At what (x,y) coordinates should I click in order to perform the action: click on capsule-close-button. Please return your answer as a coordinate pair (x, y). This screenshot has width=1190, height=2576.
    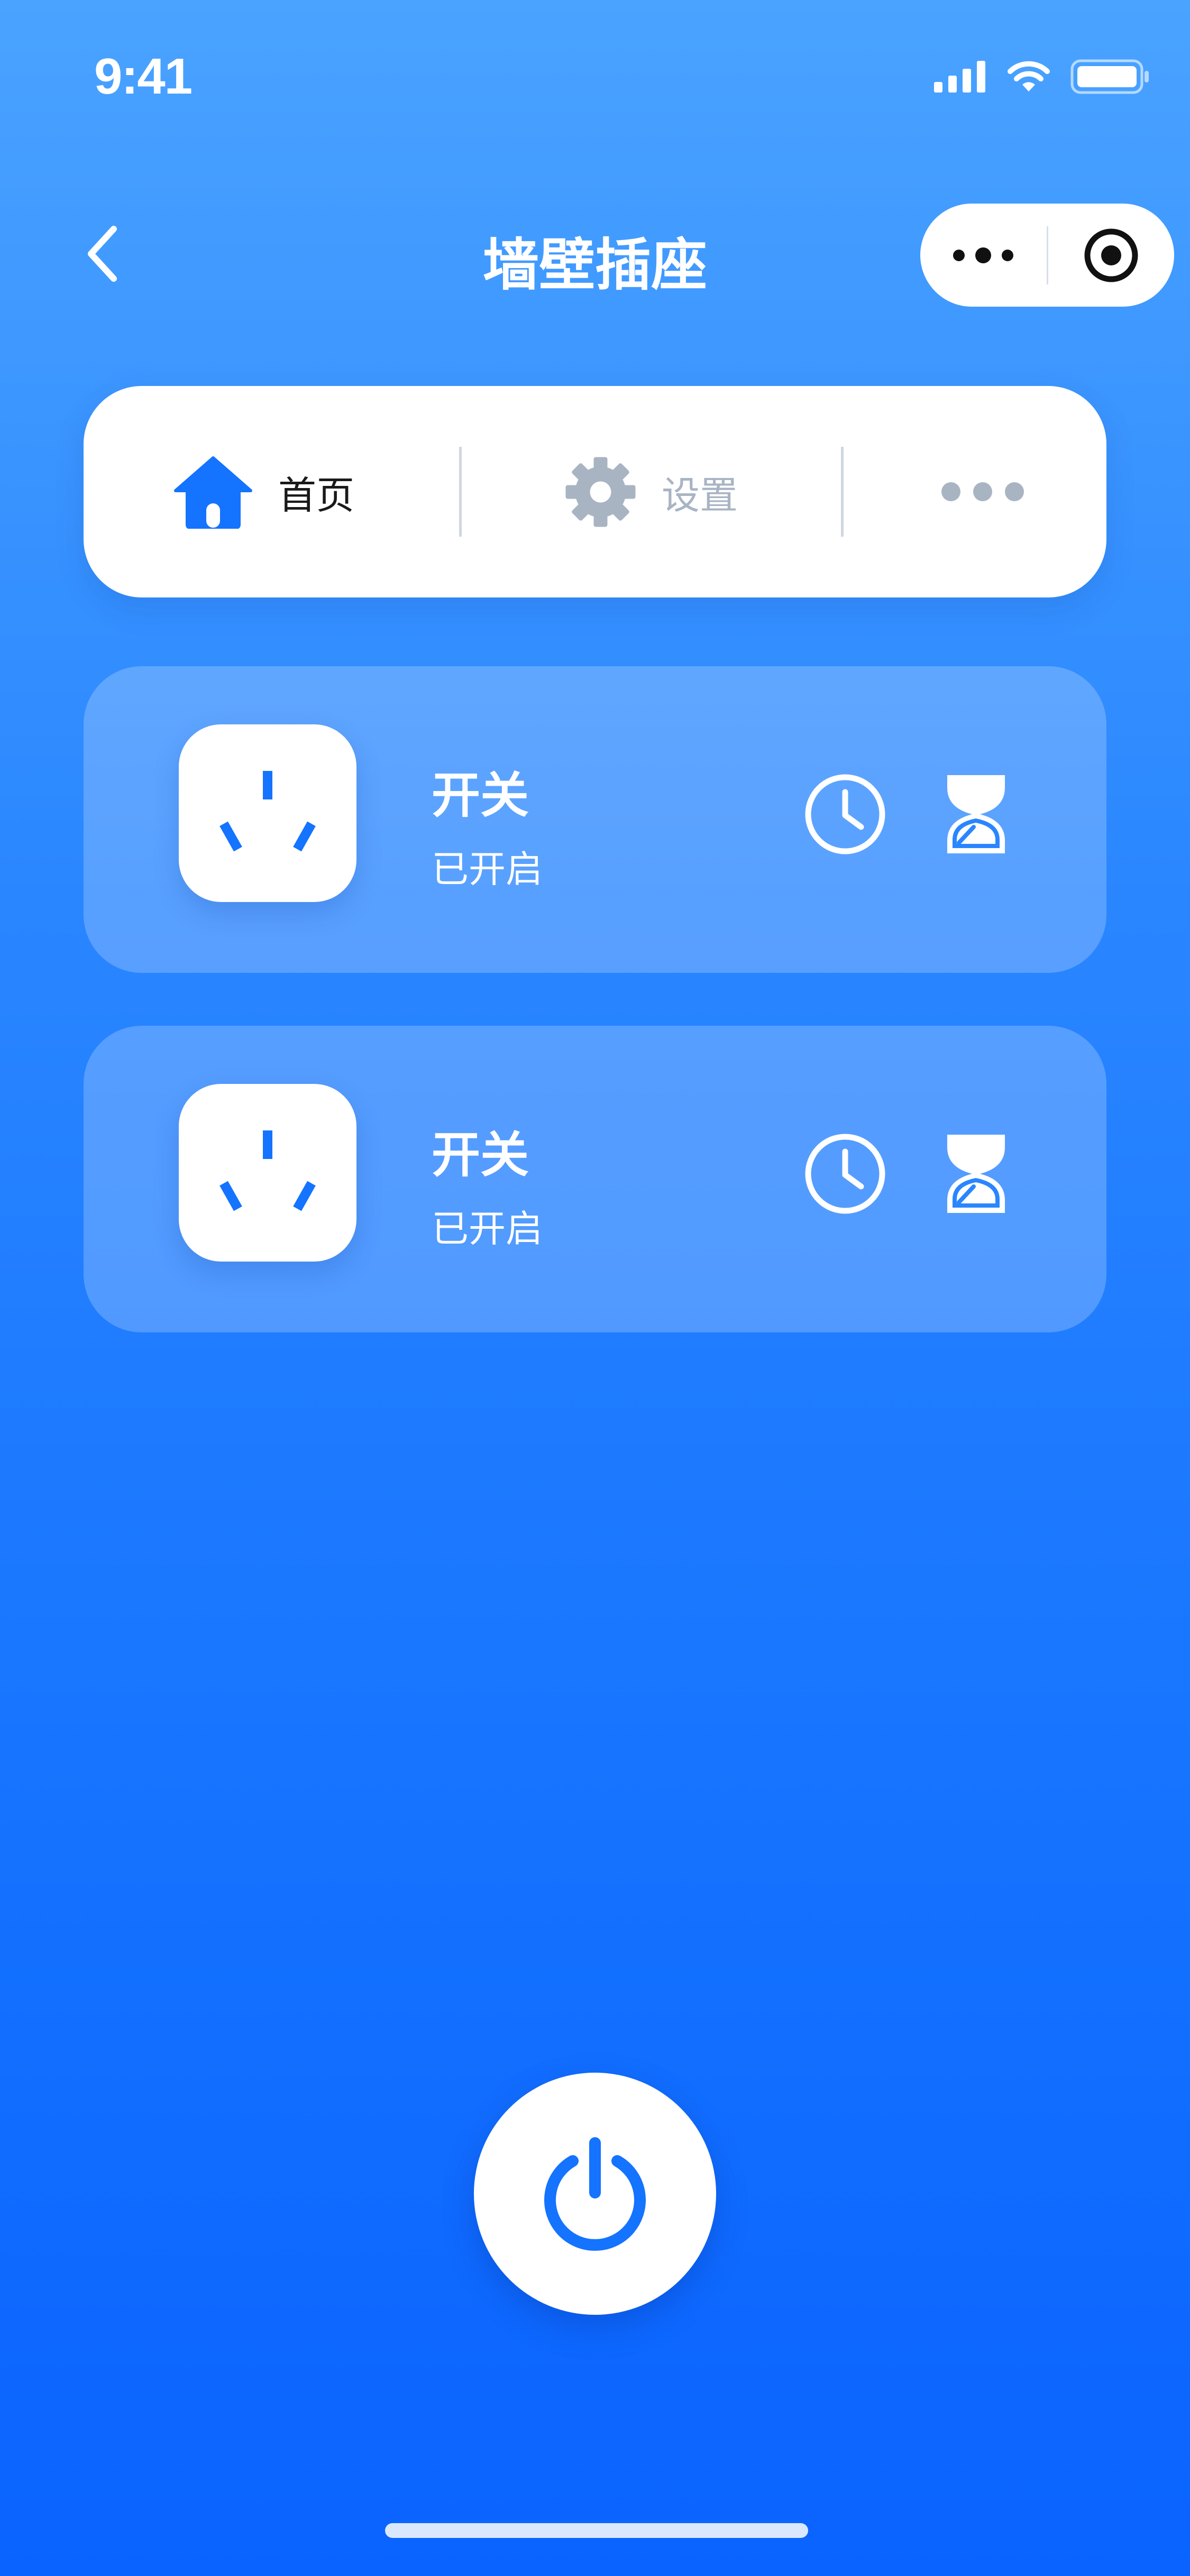
    Looking at the image, I should click on (1111, 255).